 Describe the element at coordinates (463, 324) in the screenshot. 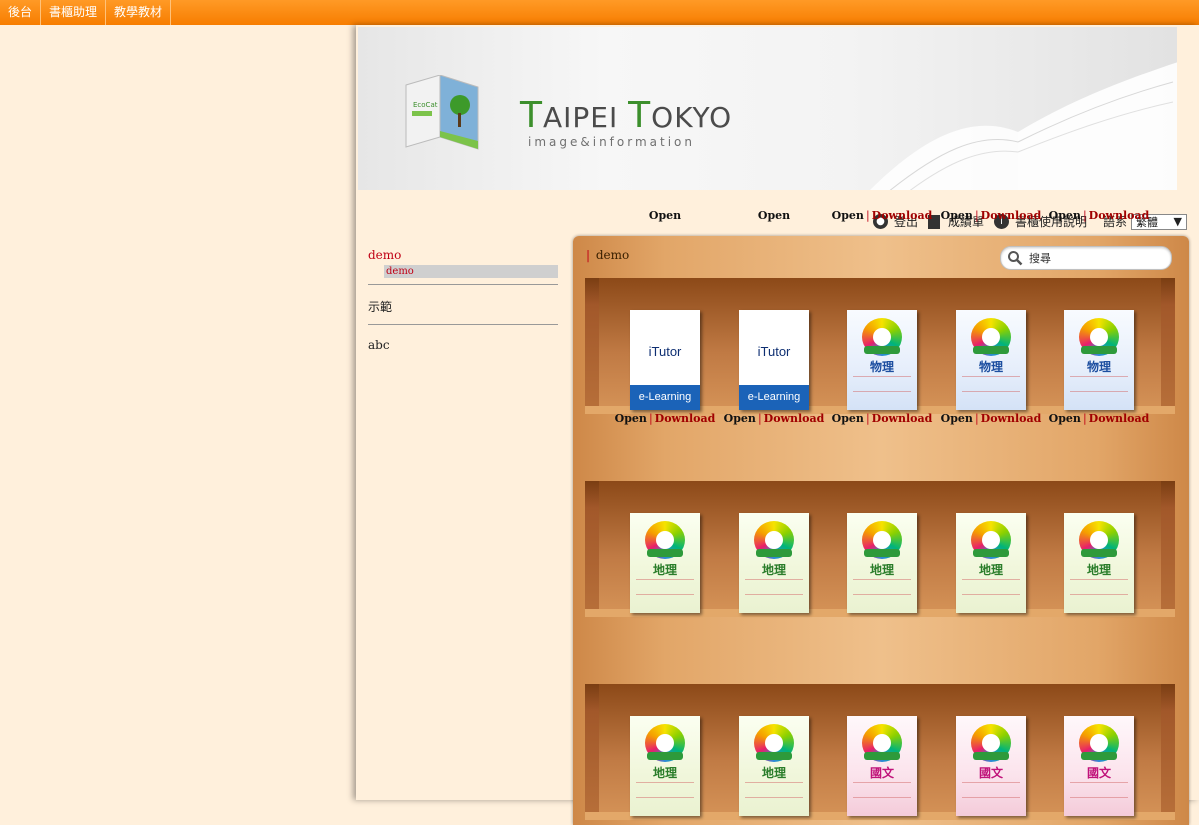

I see `divider` at that location.